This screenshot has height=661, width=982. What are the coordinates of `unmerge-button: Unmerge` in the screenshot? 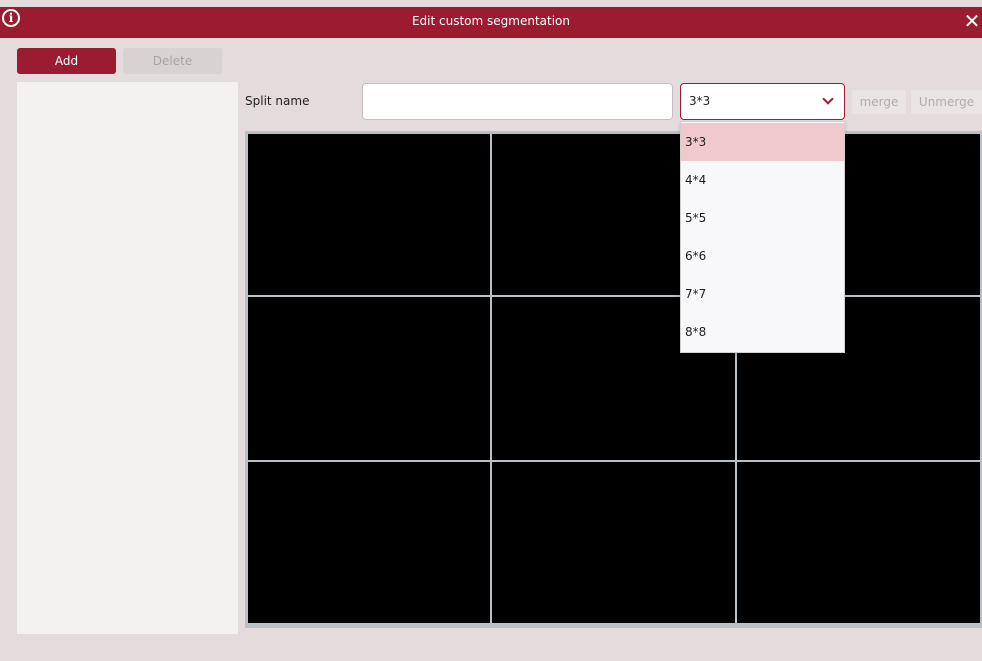 It's located at (946, 102).